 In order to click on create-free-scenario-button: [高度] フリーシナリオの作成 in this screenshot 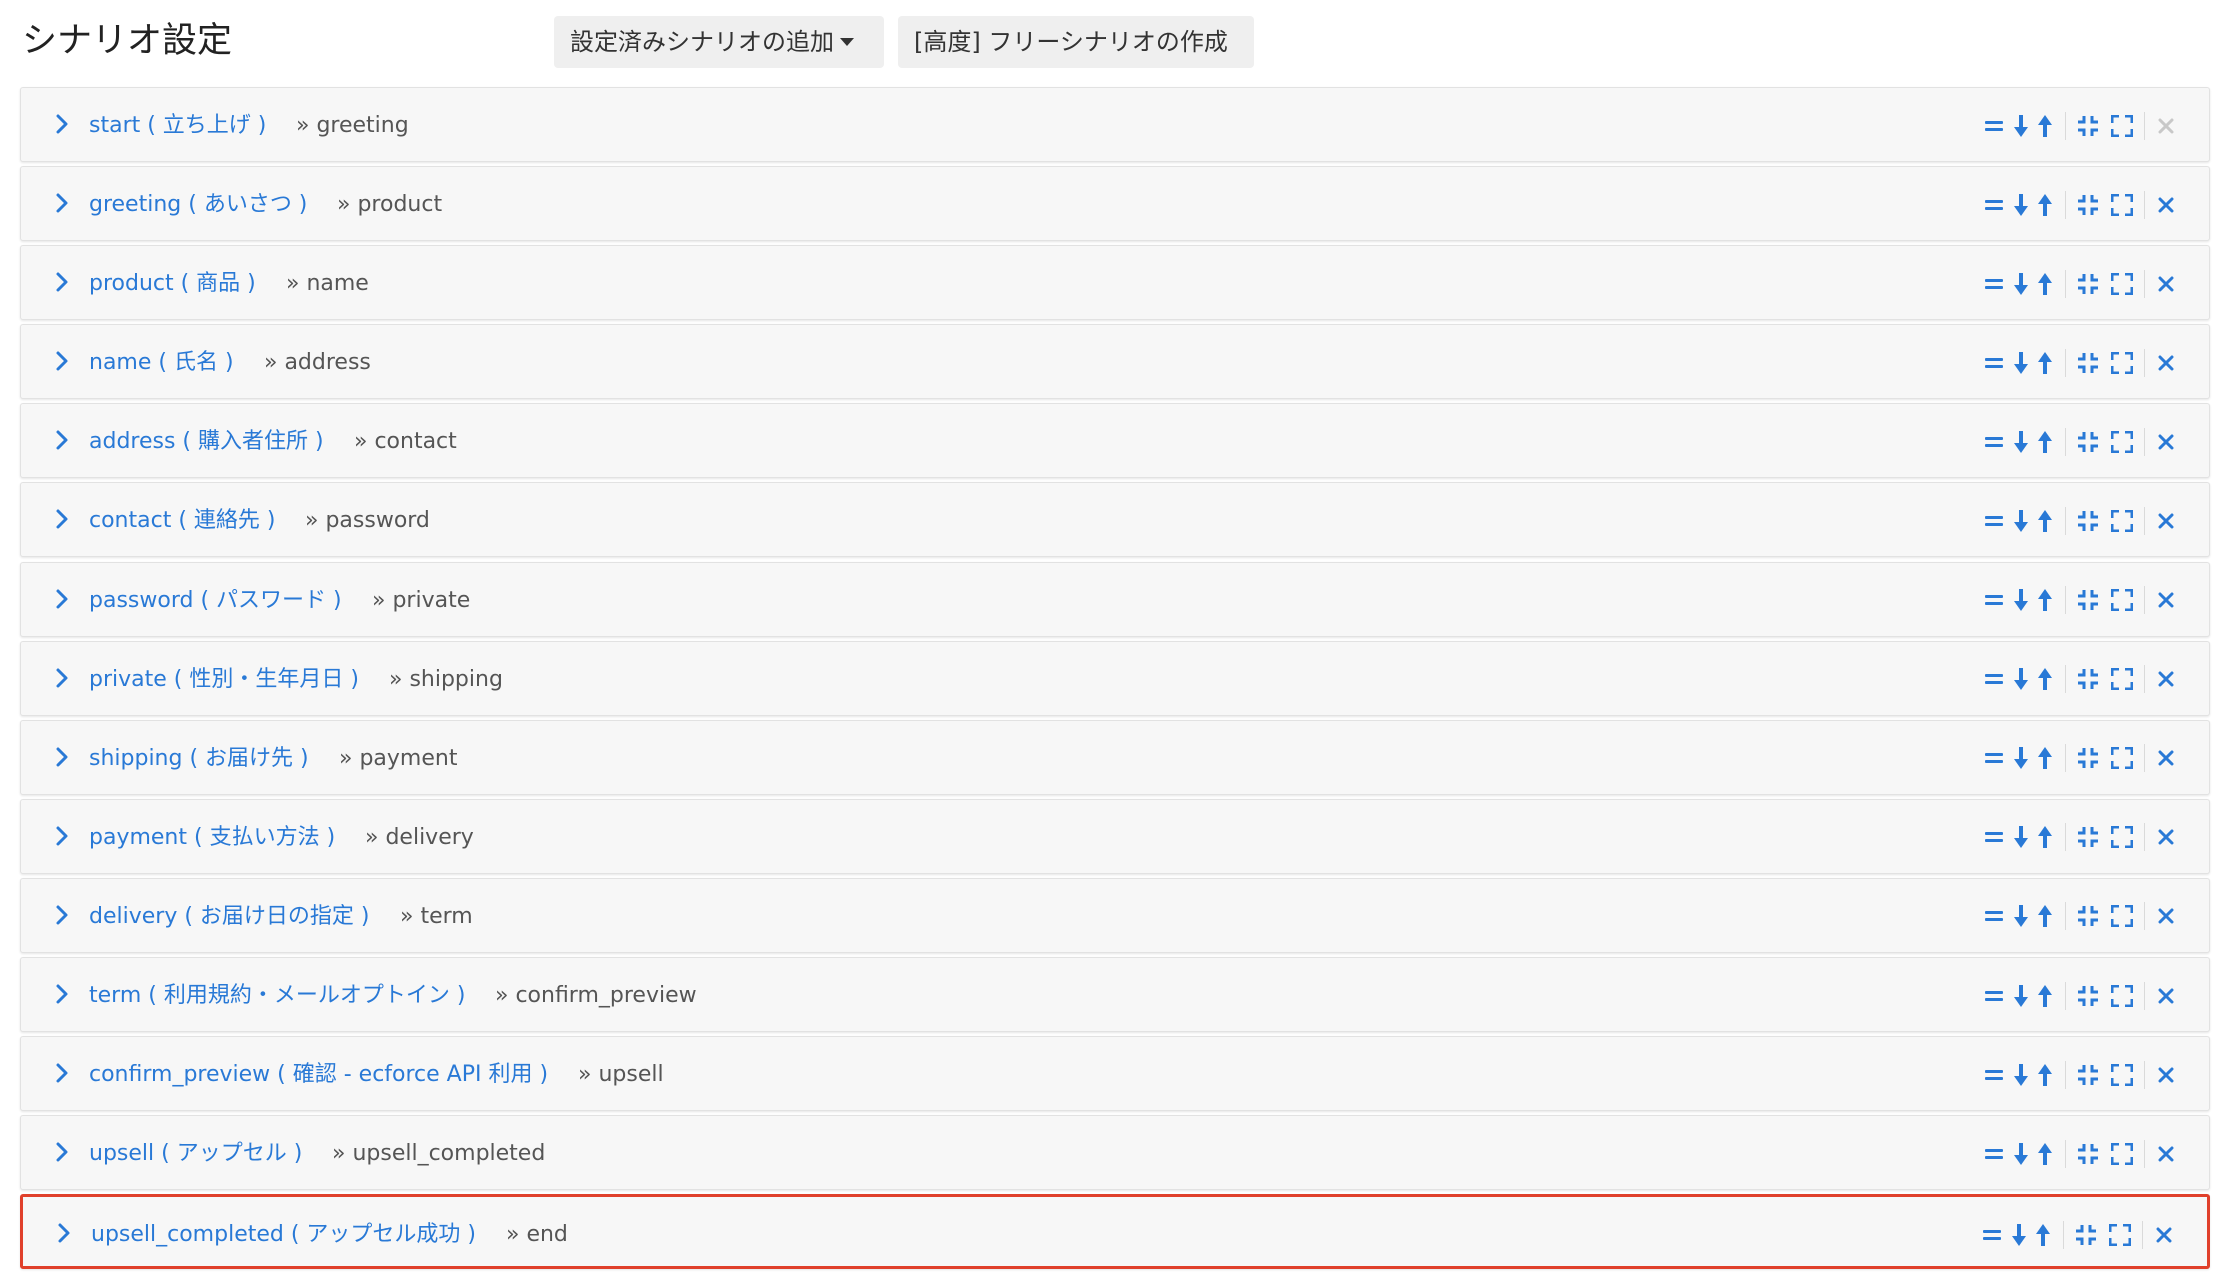, I will do `click(1076, 42)`.